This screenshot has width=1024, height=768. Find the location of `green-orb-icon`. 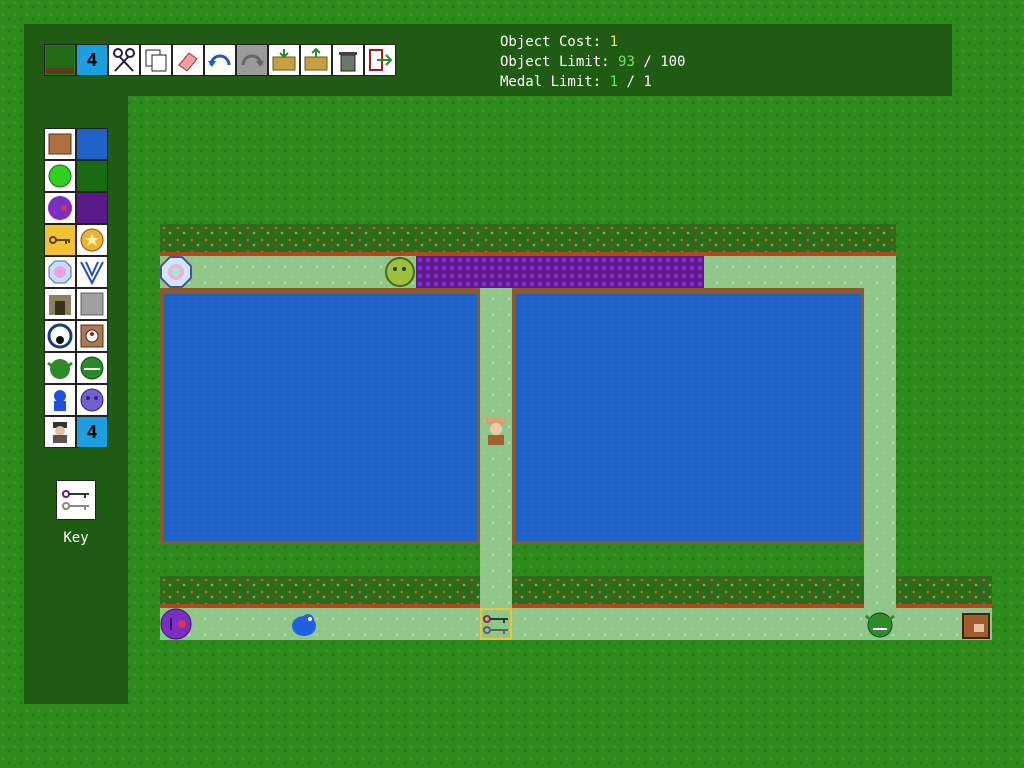

green-orb-icon is located at coordinates (60, 176).